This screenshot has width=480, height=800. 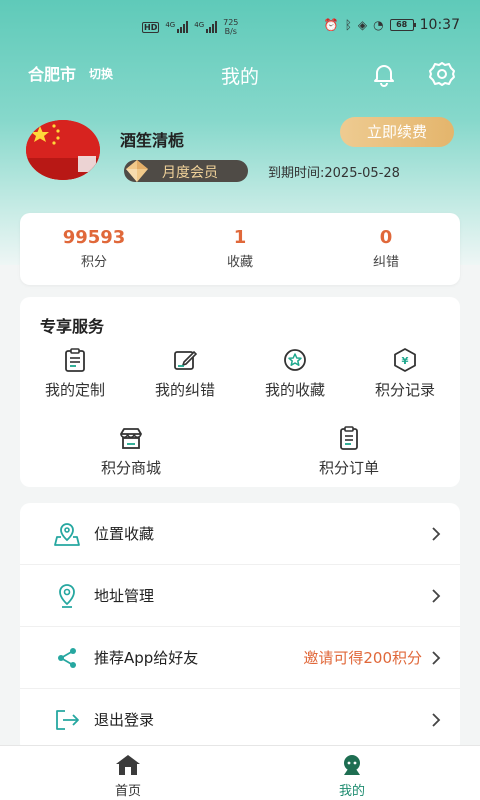 I want to click on stat-corrections: 0 纠错, so click(x=386, y=248).